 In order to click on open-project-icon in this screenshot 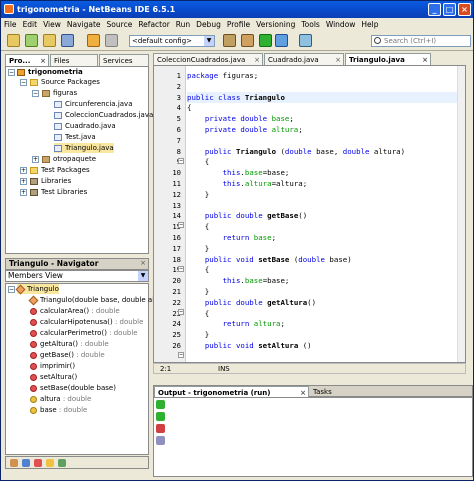, I will do `click(49, 40)`.